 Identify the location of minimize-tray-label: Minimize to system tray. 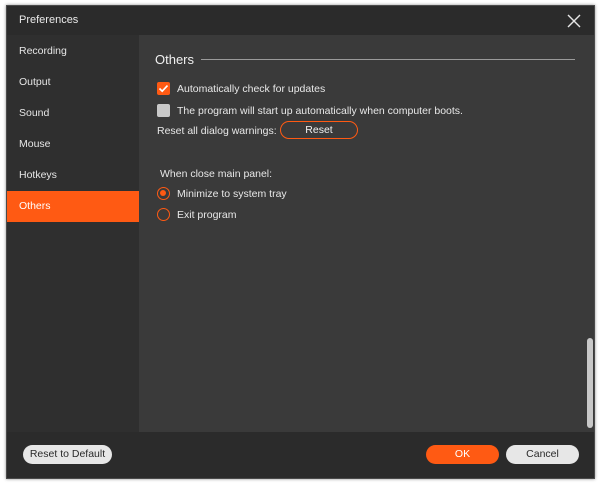
(232, 194).